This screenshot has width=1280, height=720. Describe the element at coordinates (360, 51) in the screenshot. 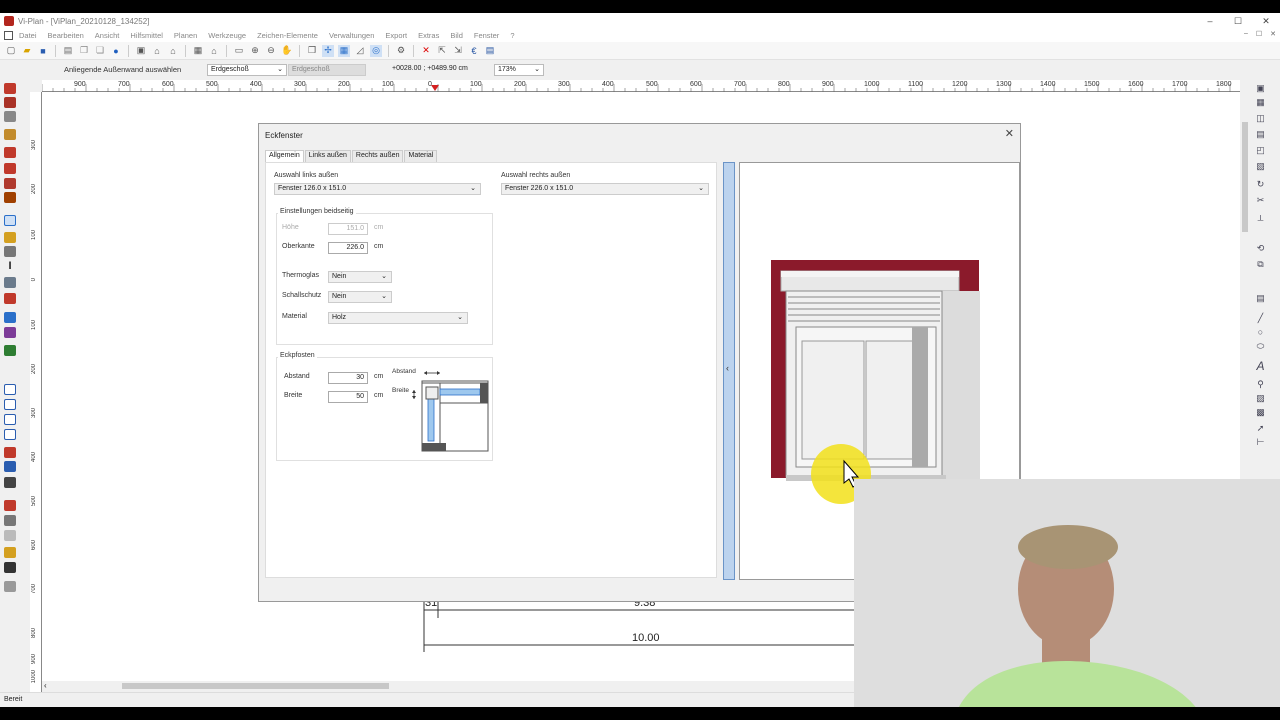

I see `measure-icon: ◿` at that location.